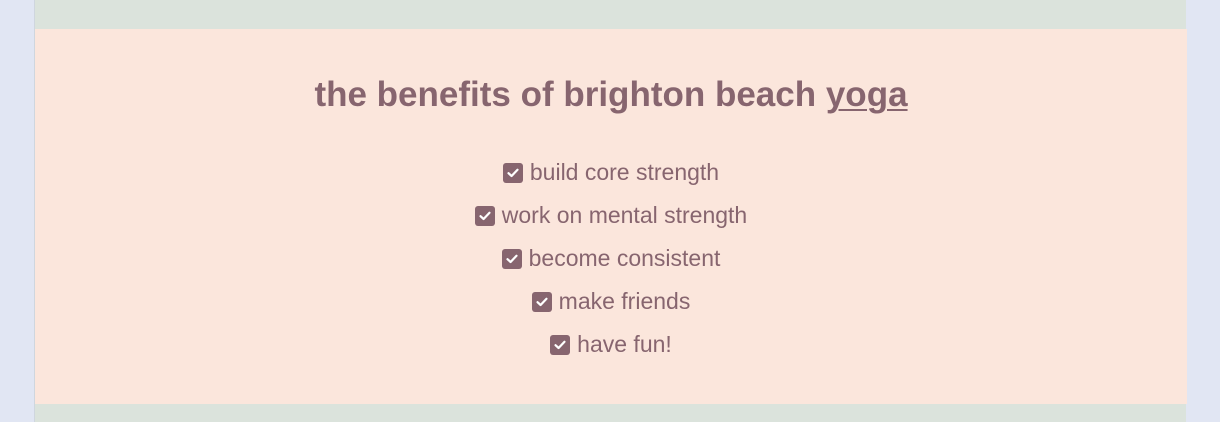 This screenshot has height=422, width=1220. What do you see at coordinates (866, 94) in the screenshot?
I see `heading-underlined-word: yoga` at bounding box center [866, 94].